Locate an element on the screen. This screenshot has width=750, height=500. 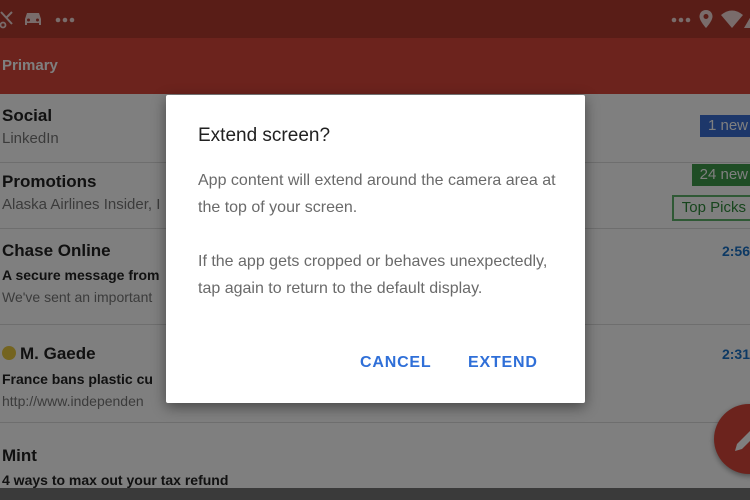
bottom-edge is located at coordinates (375, 494).